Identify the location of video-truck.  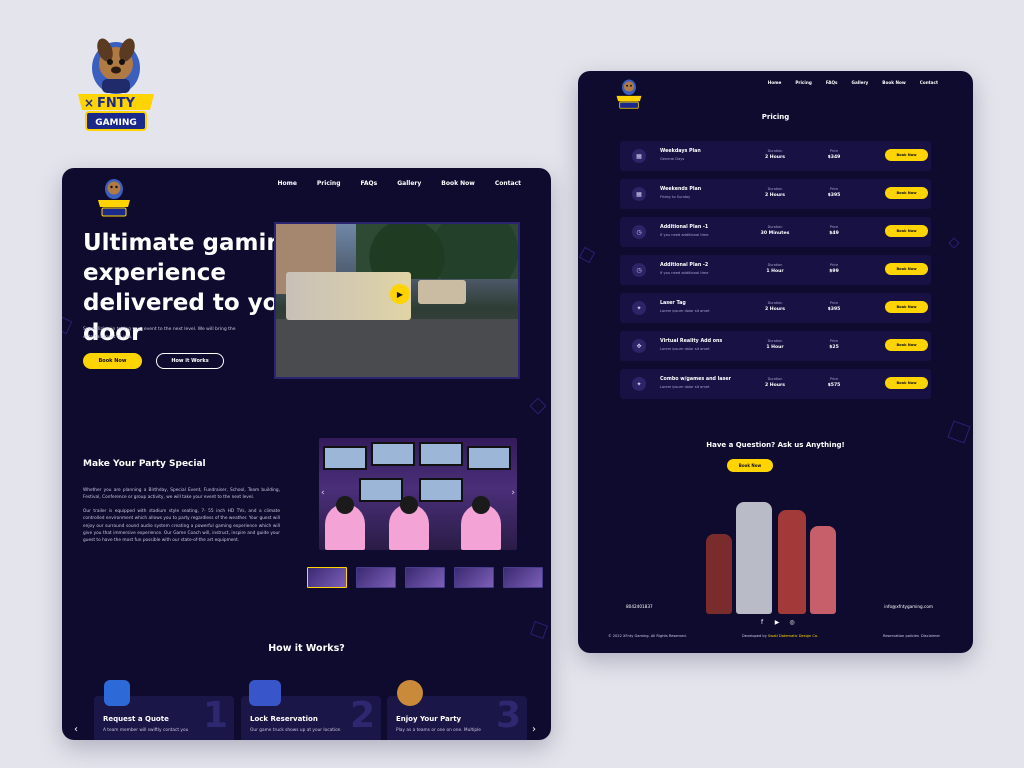
(442, 292).